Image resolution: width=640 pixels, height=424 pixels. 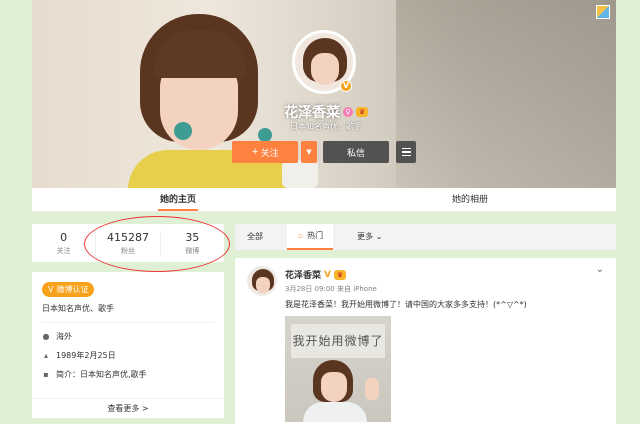 I want to click on verified-badge-label: 微博认证, so click(x=72, y=289).